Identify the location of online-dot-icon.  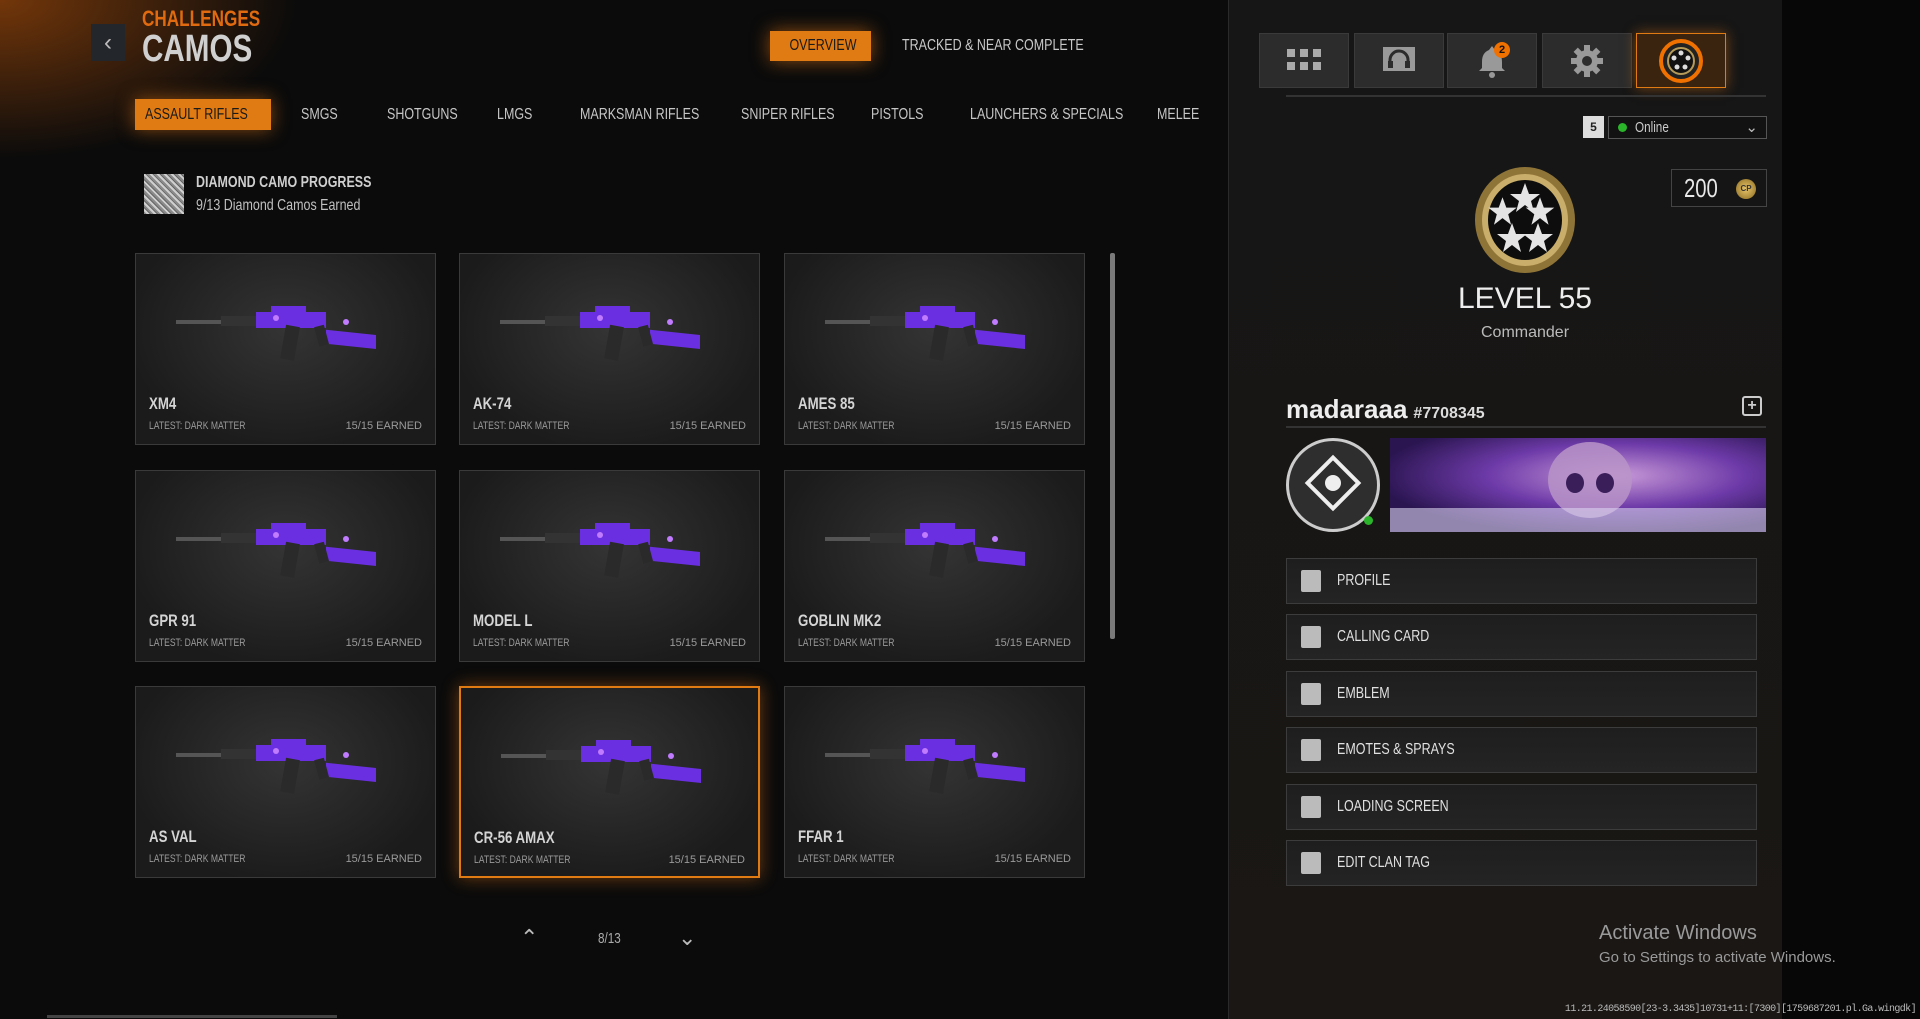
(1622, 127).